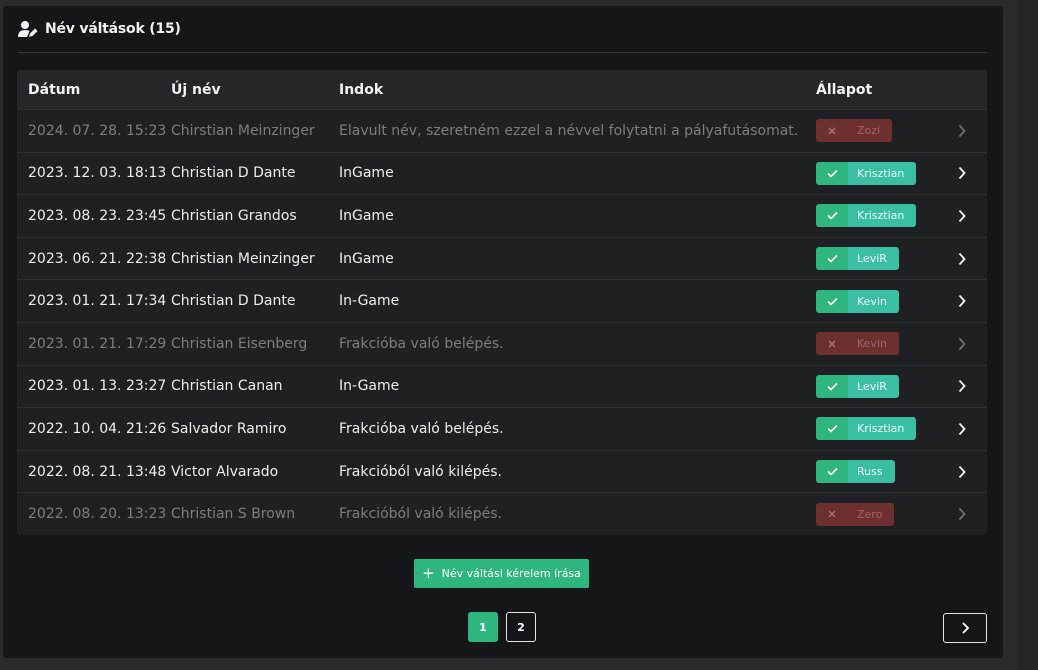 This screenshot has height=670, width=1038. Describe the element at coordinates (97, 173) in the screenshot. I see `row-date: 2023. 12. 03. 18:13` at that location.